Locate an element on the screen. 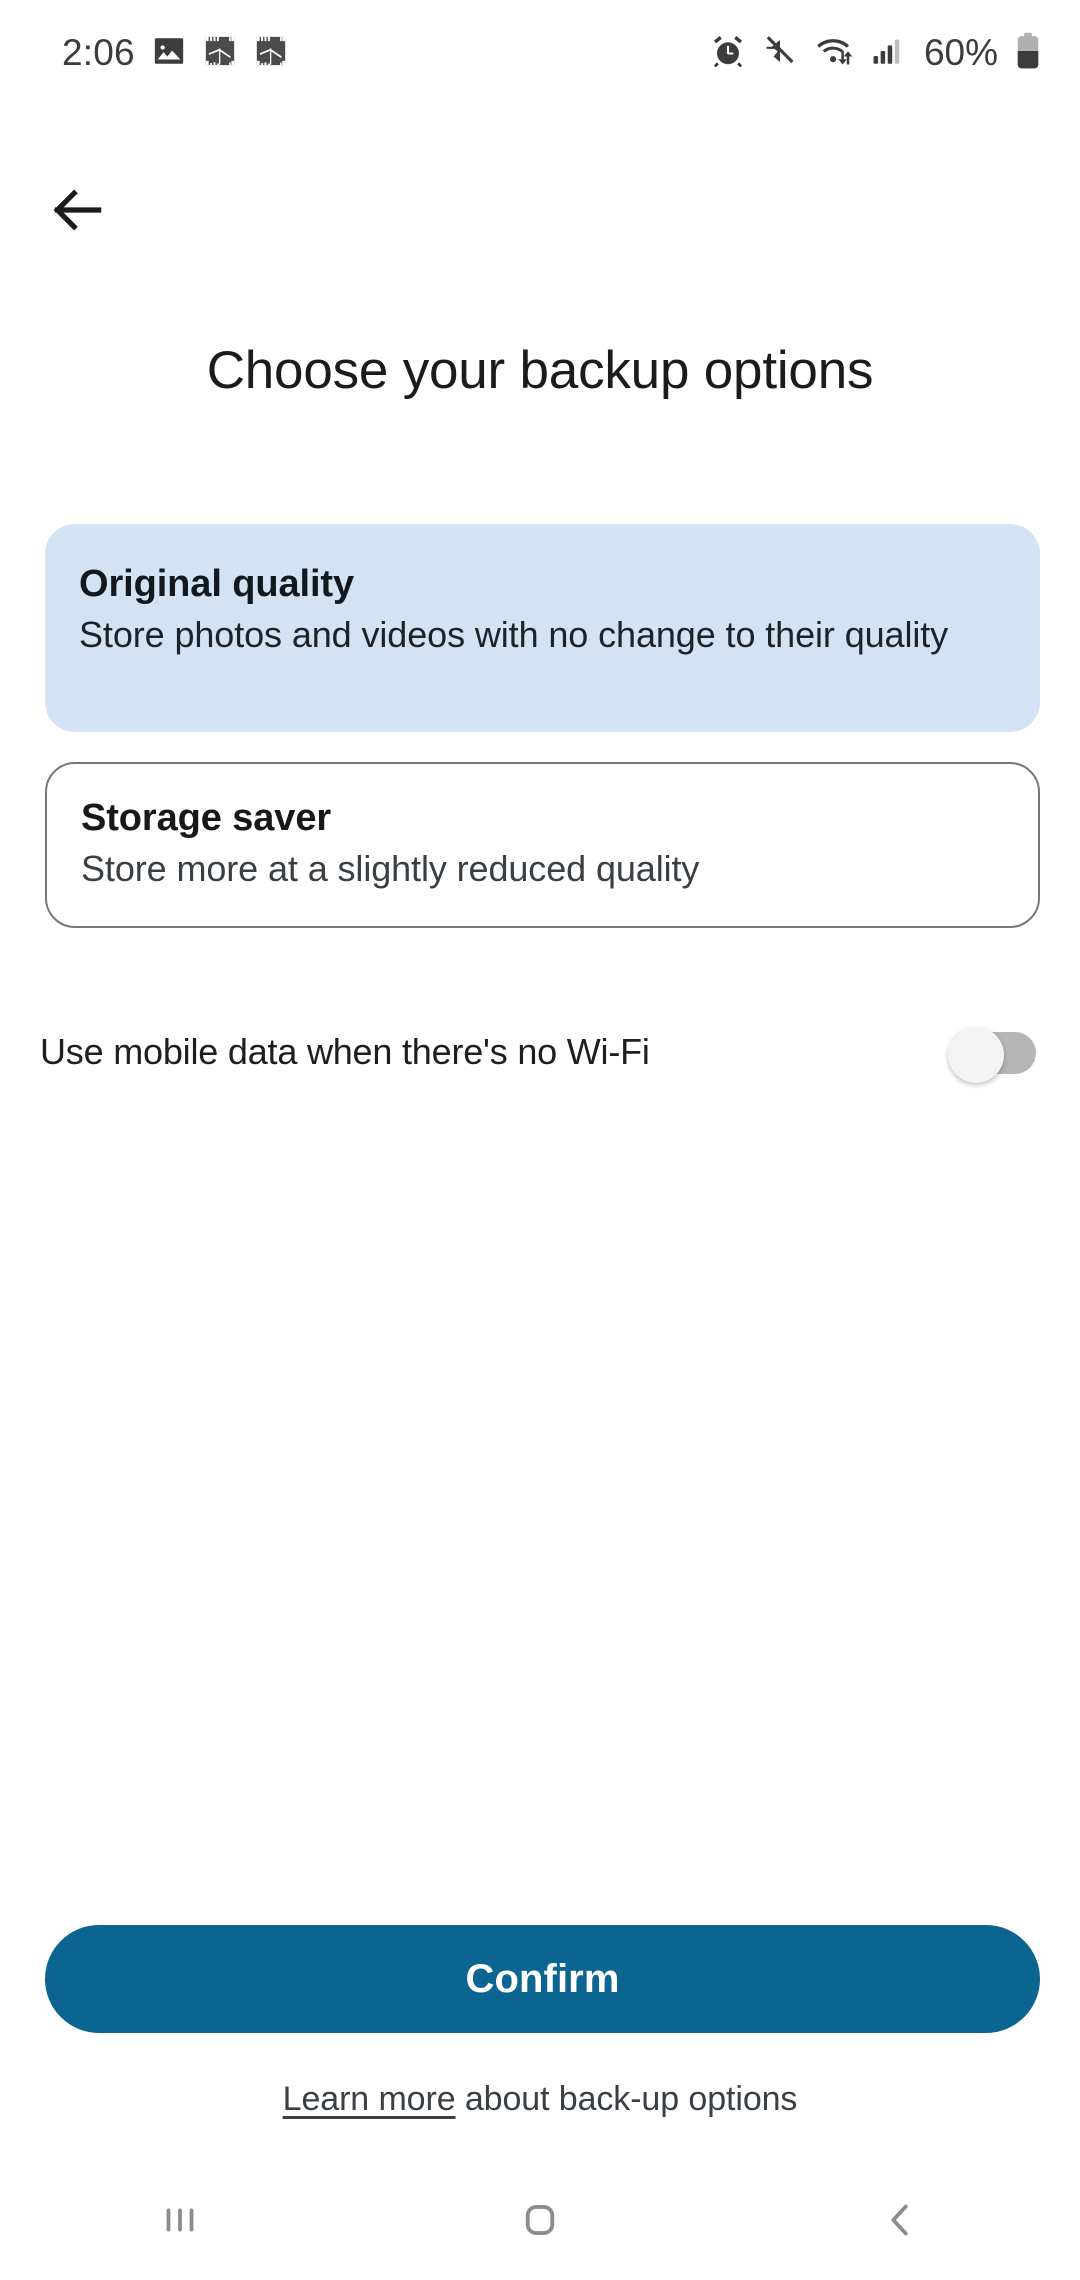  wifi-icon is located at coordinates (834, 53).